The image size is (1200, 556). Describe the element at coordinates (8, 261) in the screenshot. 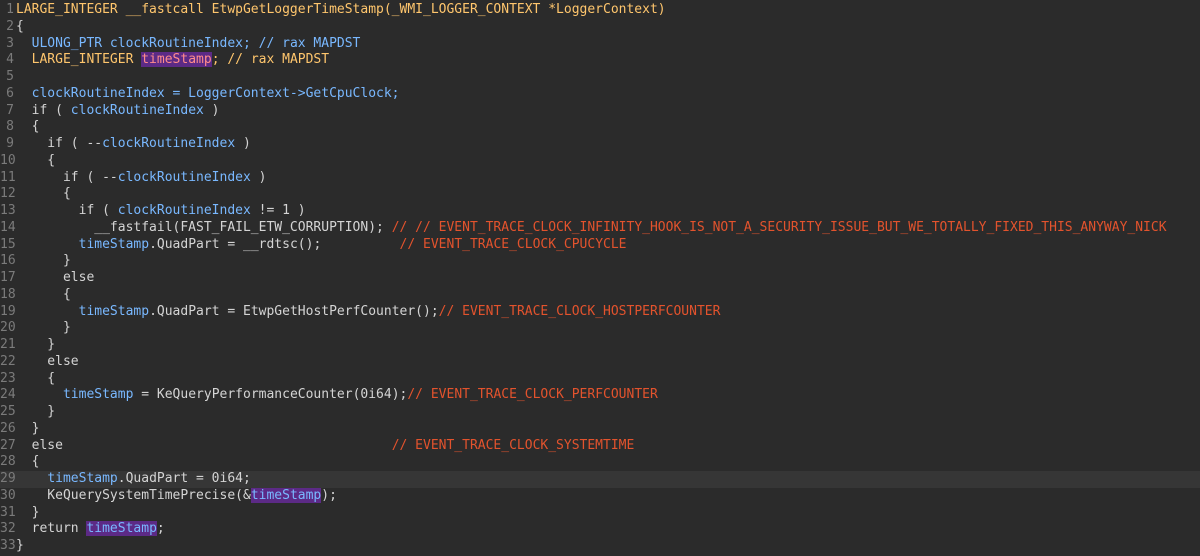

I see `line-number: 16` at that location.